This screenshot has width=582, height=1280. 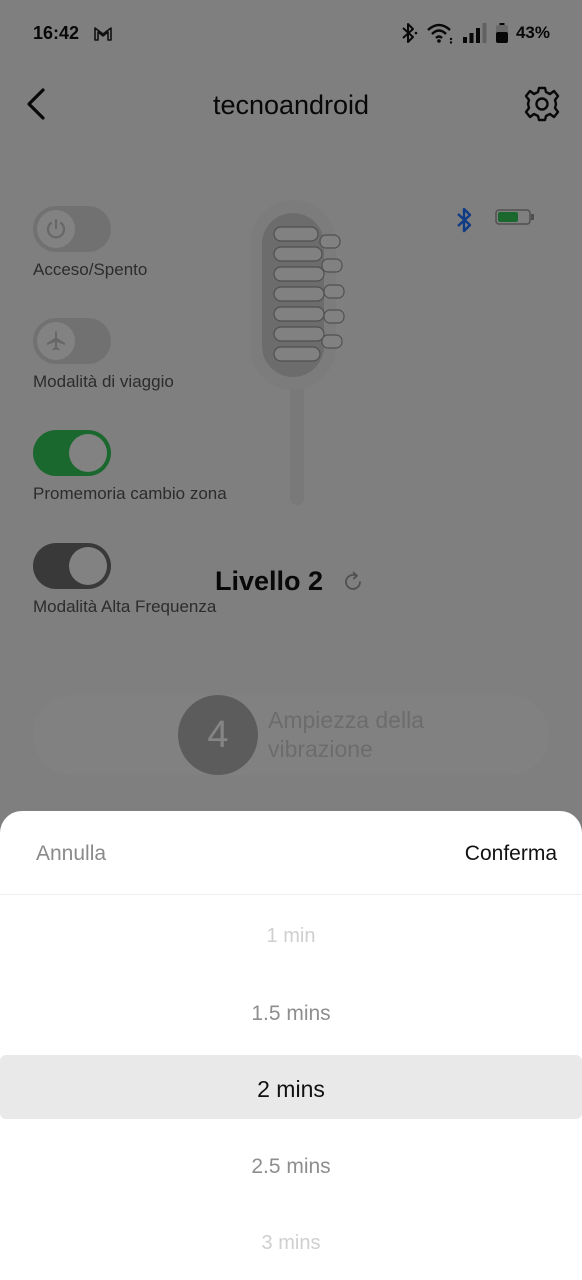 I want to click on cancel-button: Annulla, so click(x=71, y=854).